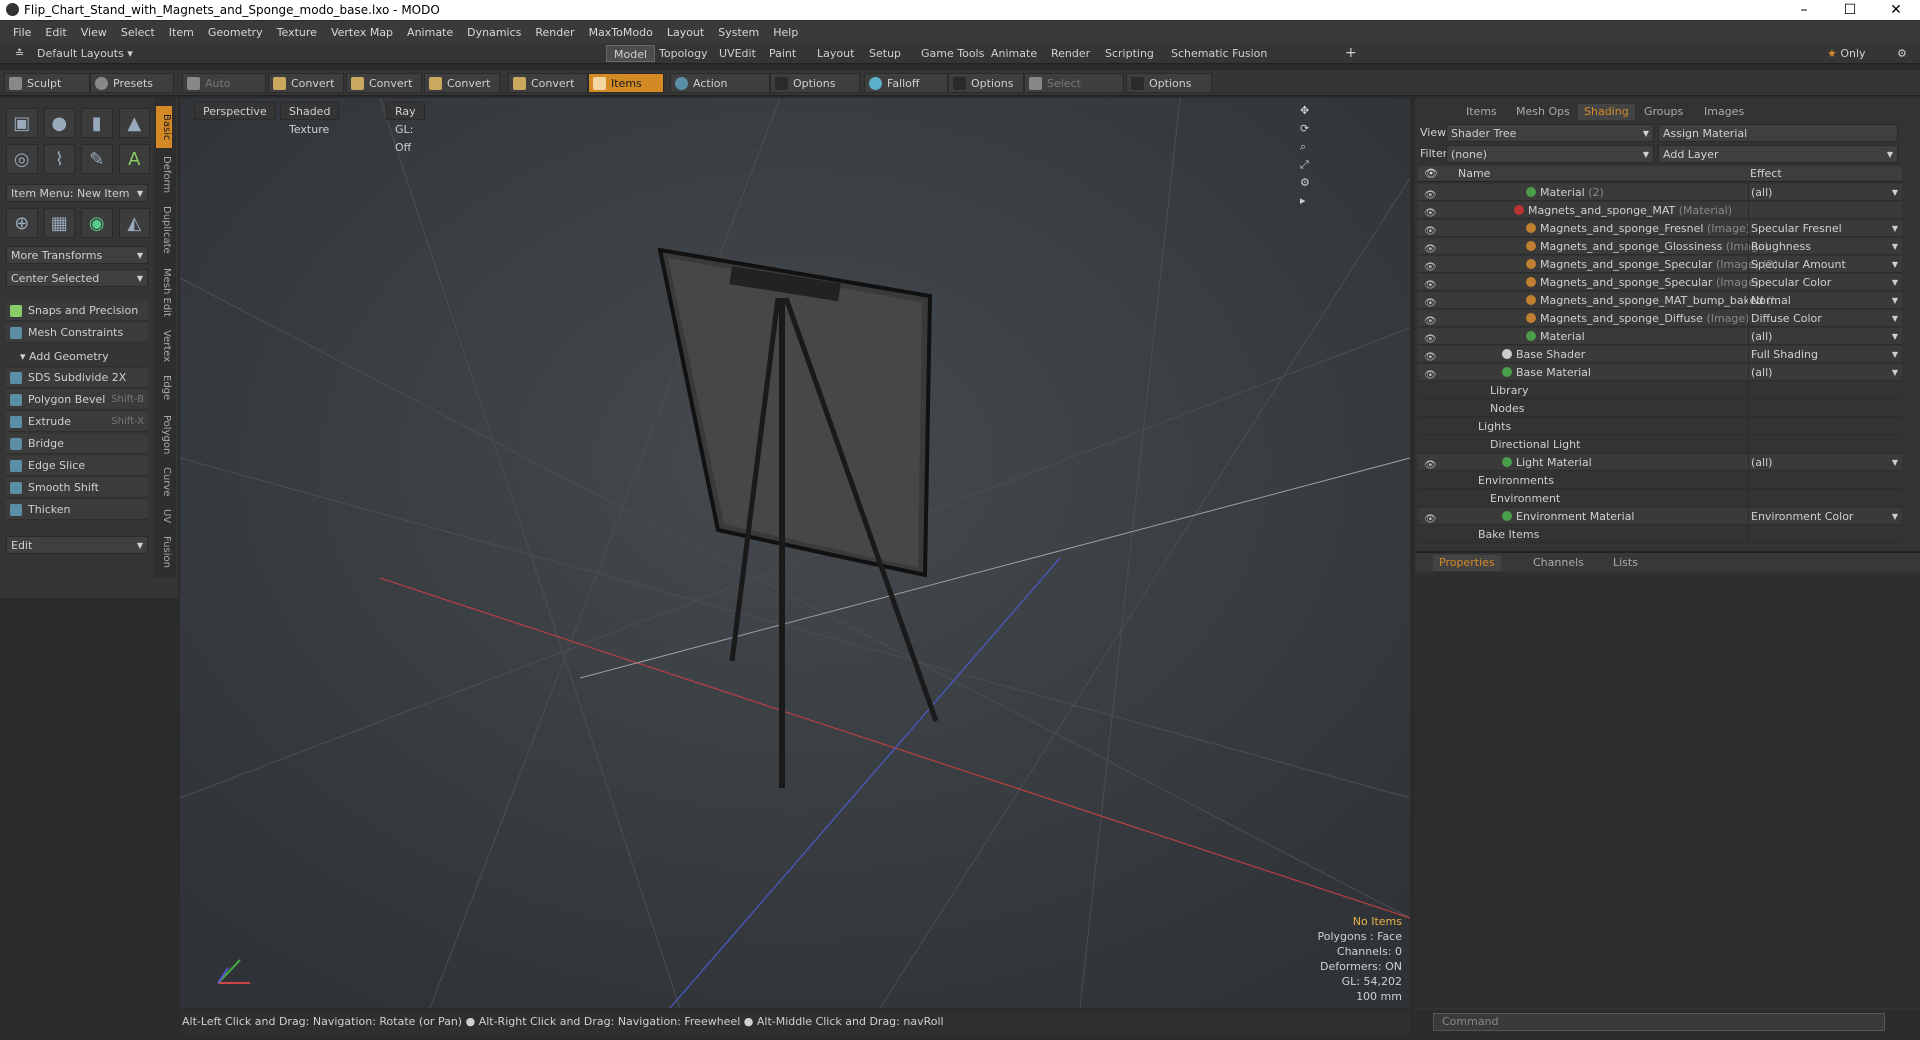  What do you see at coordinates (77, 545) in the screenshot?
I see `edit-dropdown: Edit ▼` at bounding box center [77, 545].